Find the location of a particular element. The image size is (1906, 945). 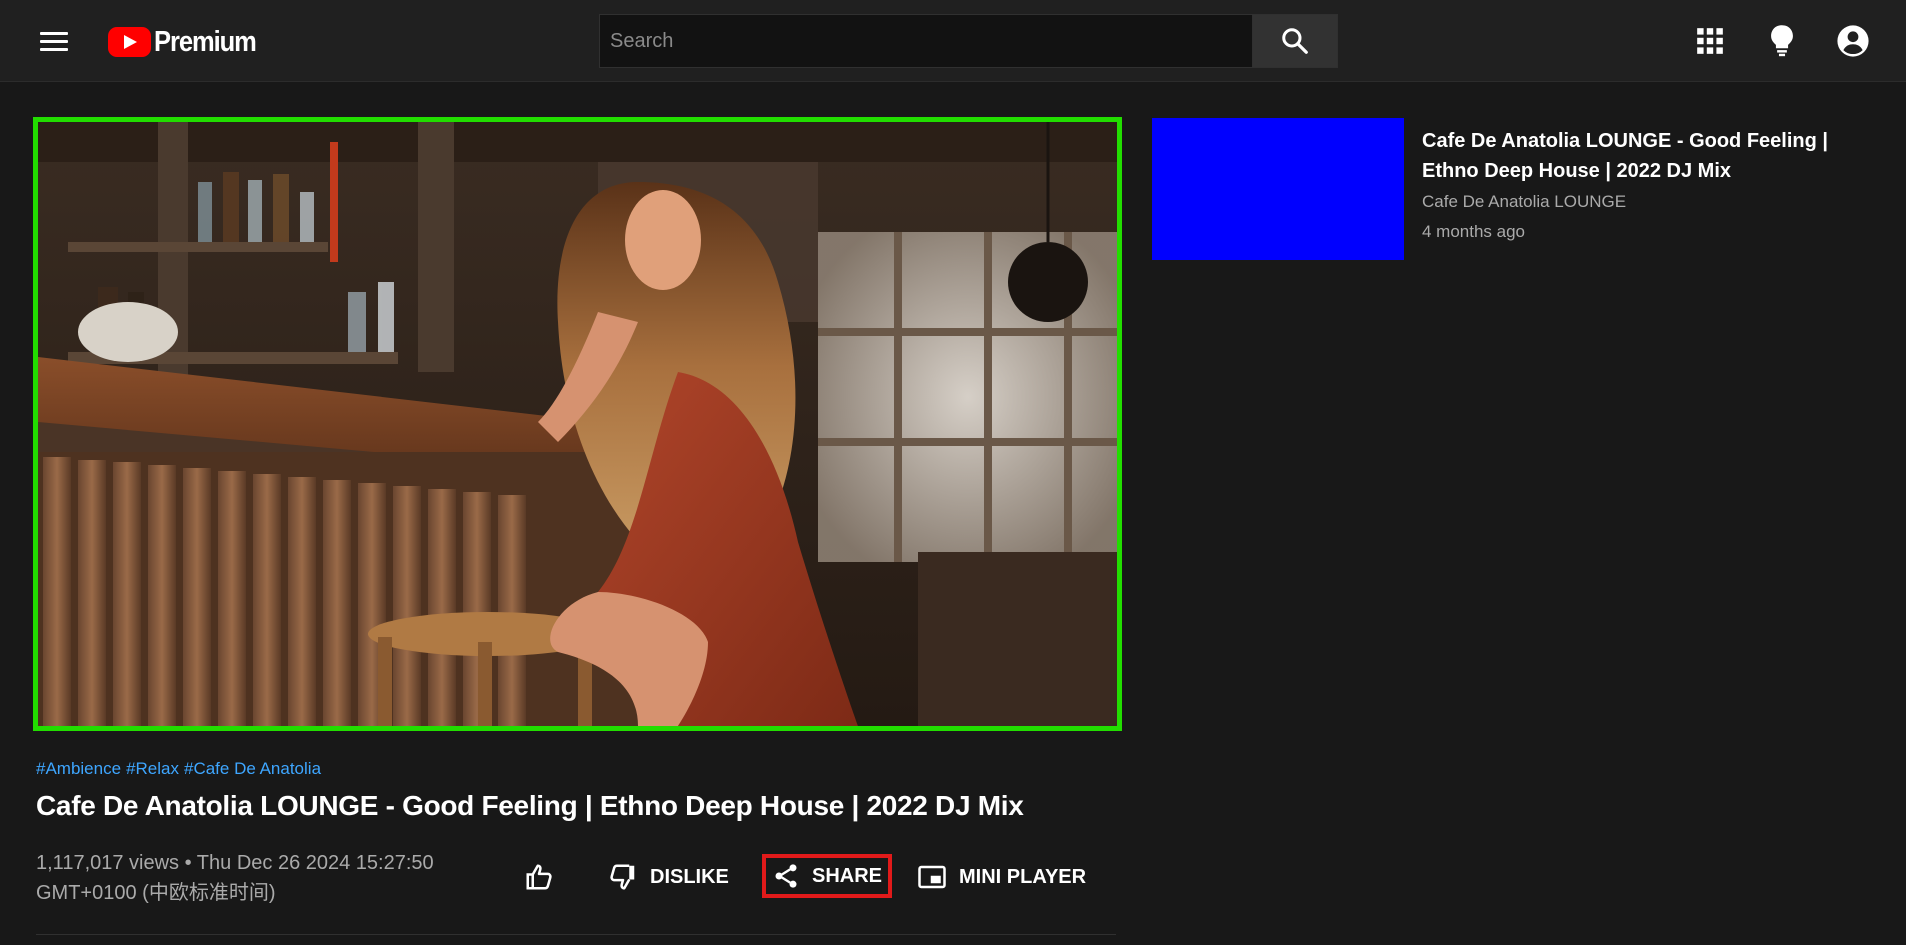

search-button is located at coordinates (1295, 41).